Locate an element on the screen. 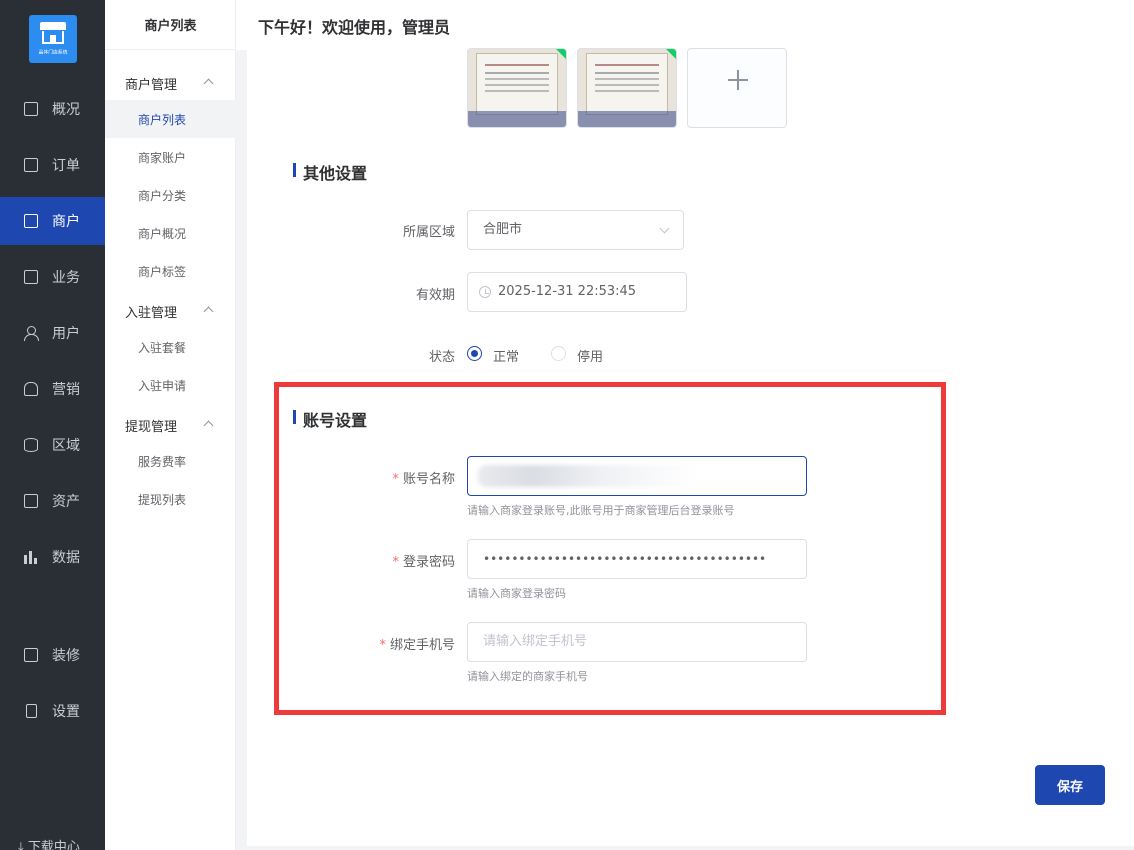  status-radio-disabled is located at coordinates (558, 353).